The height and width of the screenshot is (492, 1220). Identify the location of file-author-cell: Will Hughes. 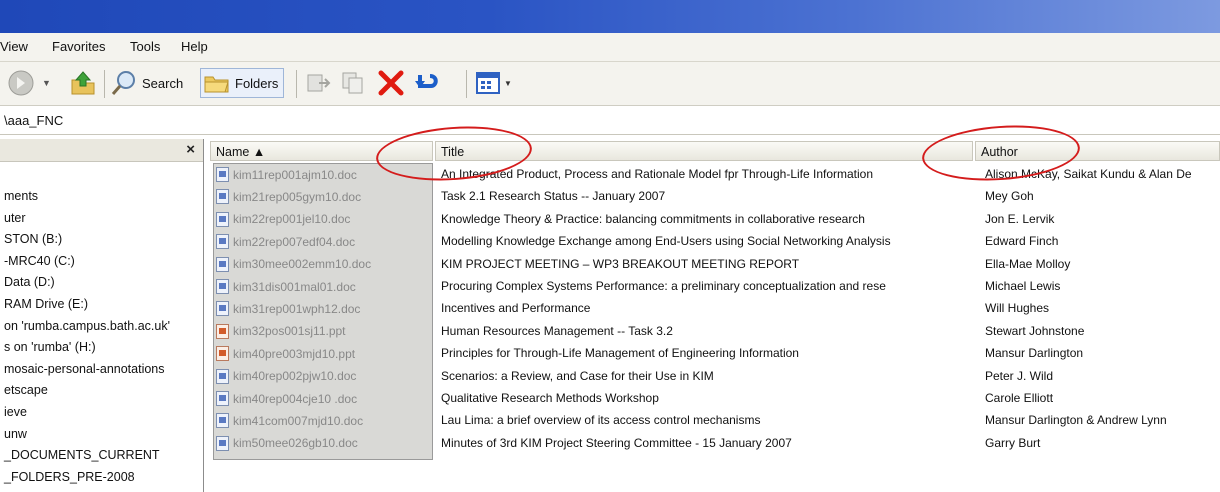
(1017, 308).